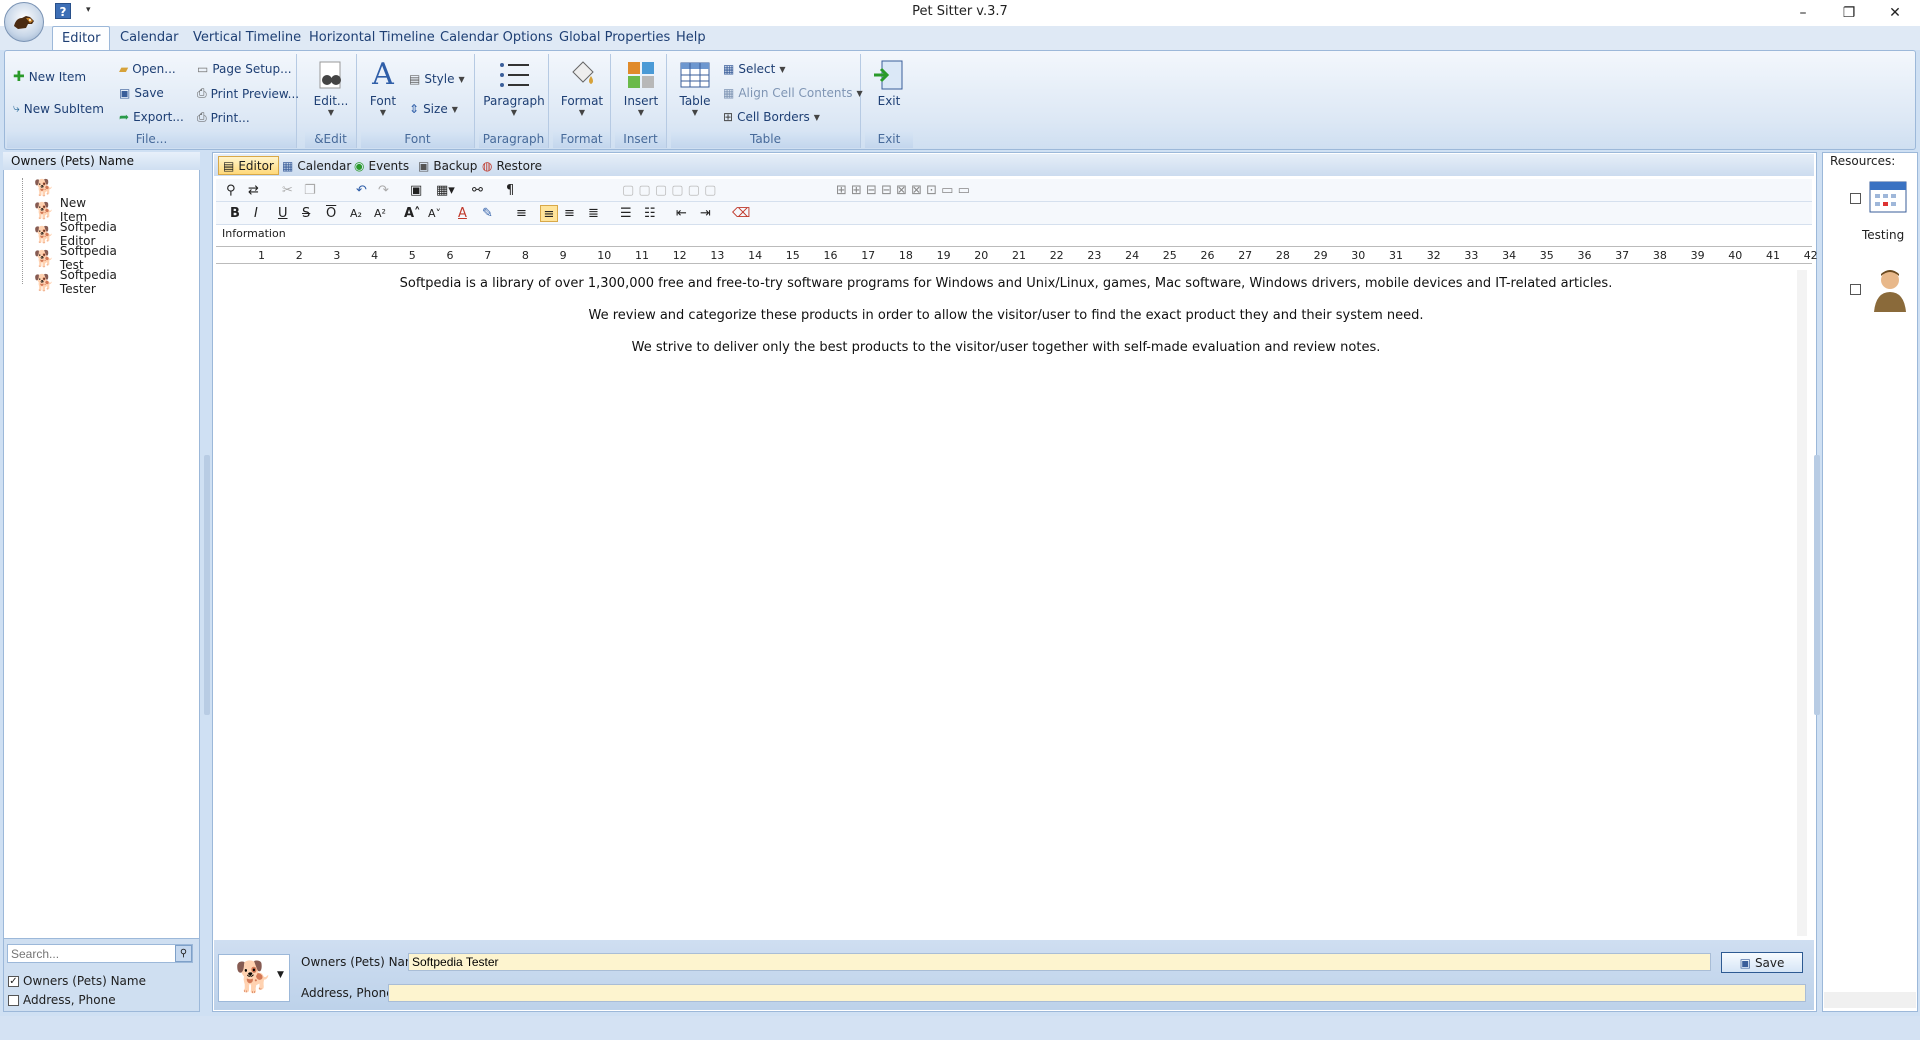  I want to click on undo-icon: ↶, so click(361, 190).